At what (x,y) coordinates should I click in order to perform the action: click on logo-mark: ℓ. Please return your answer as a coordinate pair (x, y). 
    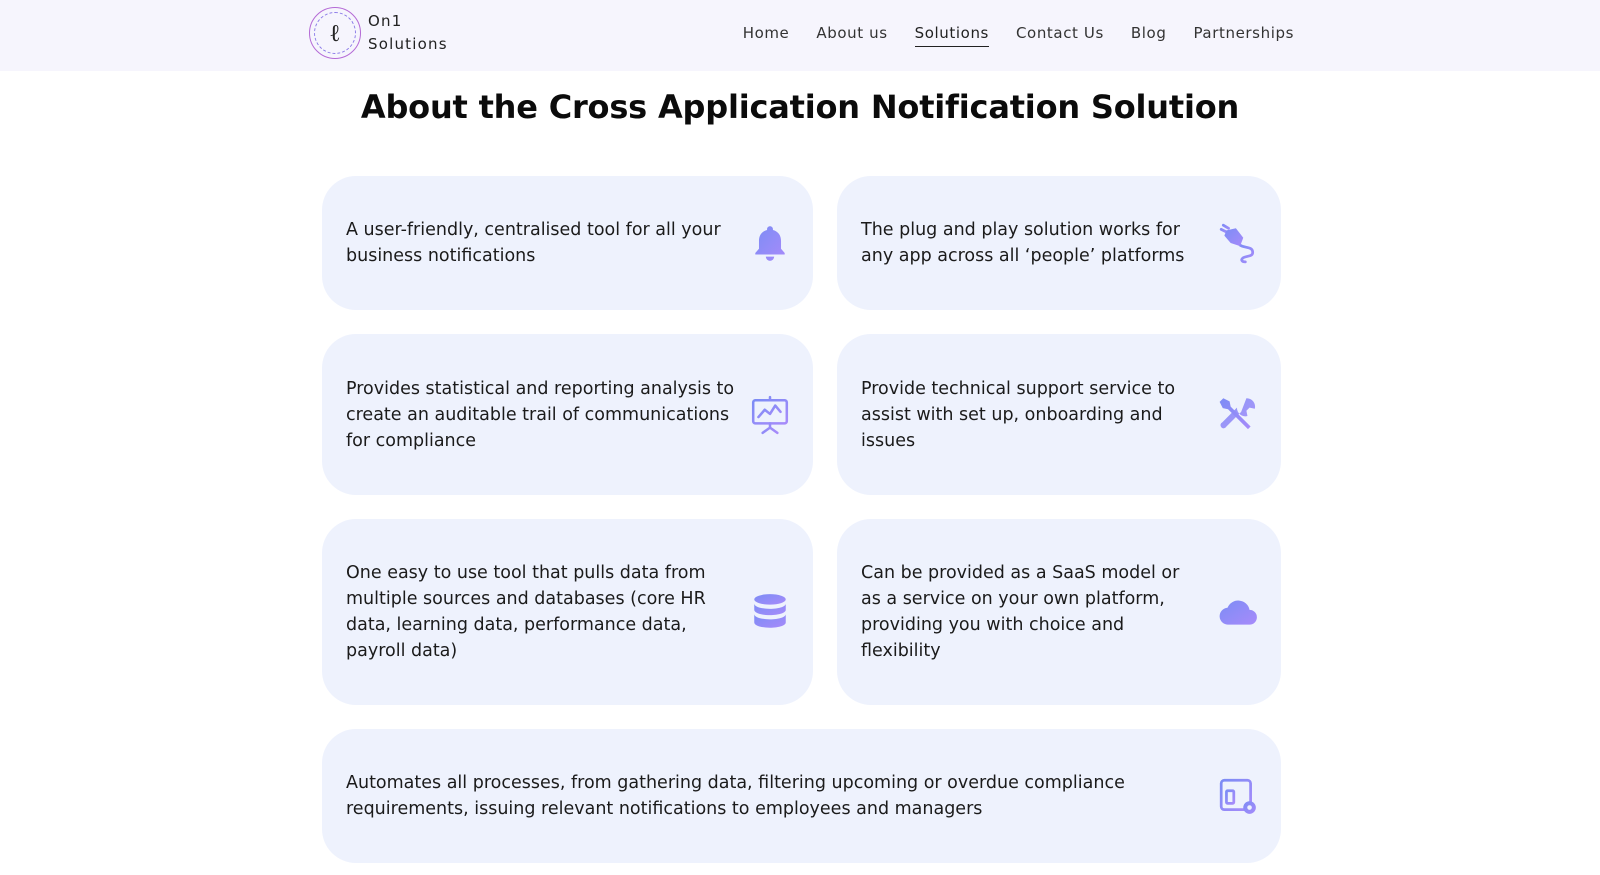
    Looking at the image, I should click on (335, 32).